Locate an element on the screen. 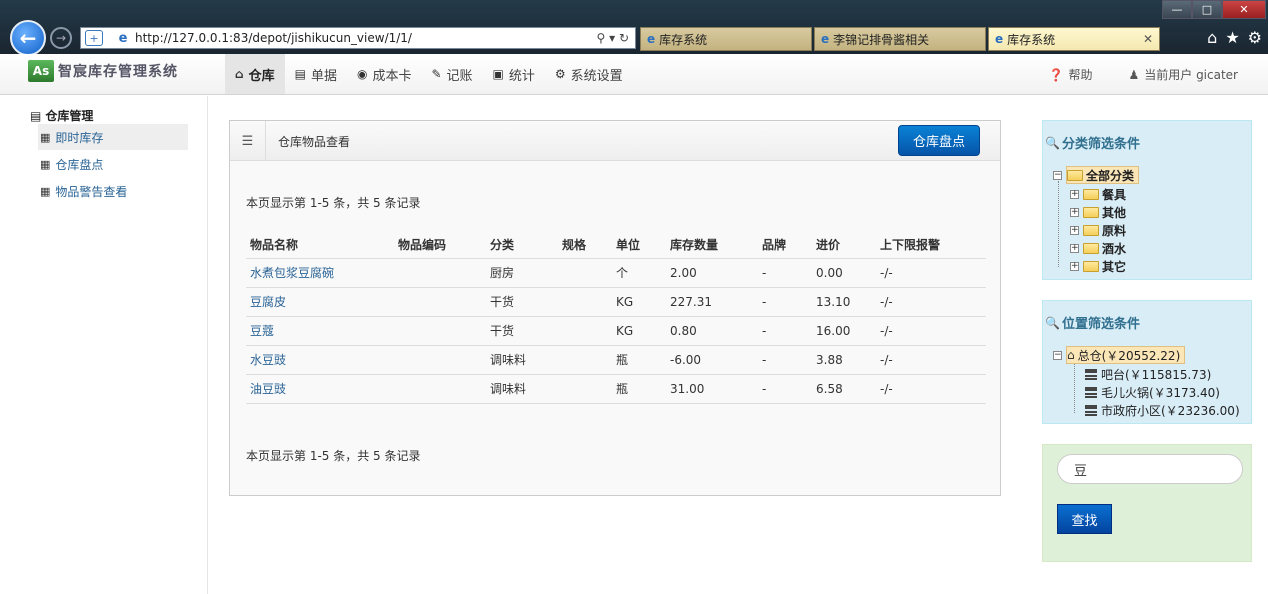 Image resolution: width=1268 pixels, height=594 pixels. tree-node-label: 吧台(￥115815.73) is located at coordinates (1156, 374).